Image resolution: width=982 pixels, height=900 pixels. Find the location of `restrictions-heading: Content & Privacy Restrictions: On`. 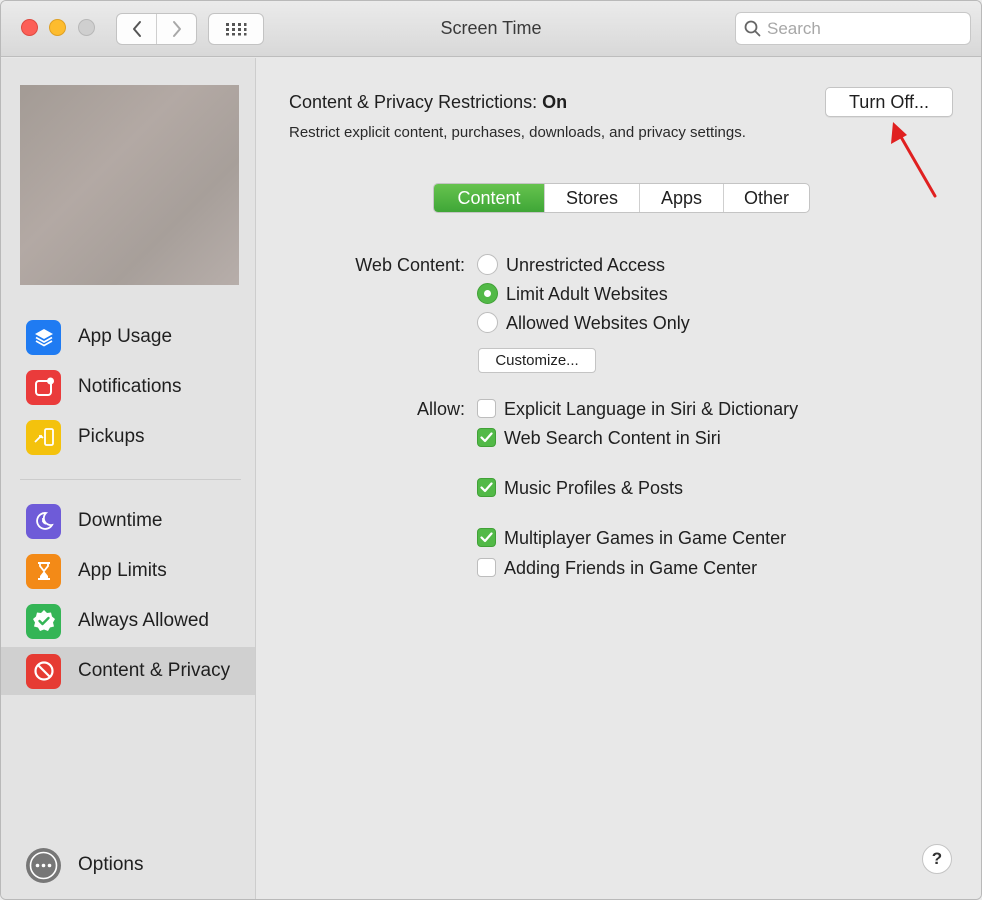

restrictions-heading: Content & Privacy Restrictions: On is located at coordinates (428, 102).